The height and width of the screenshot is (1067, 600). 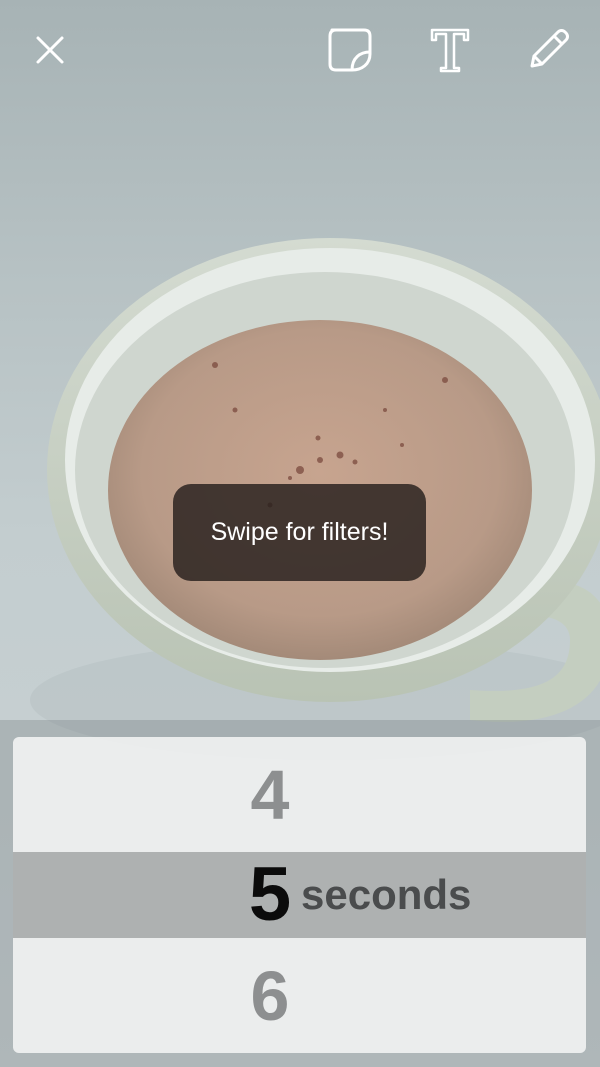 I want to click on timer-option-value: 4, so click(x=270, y=794).